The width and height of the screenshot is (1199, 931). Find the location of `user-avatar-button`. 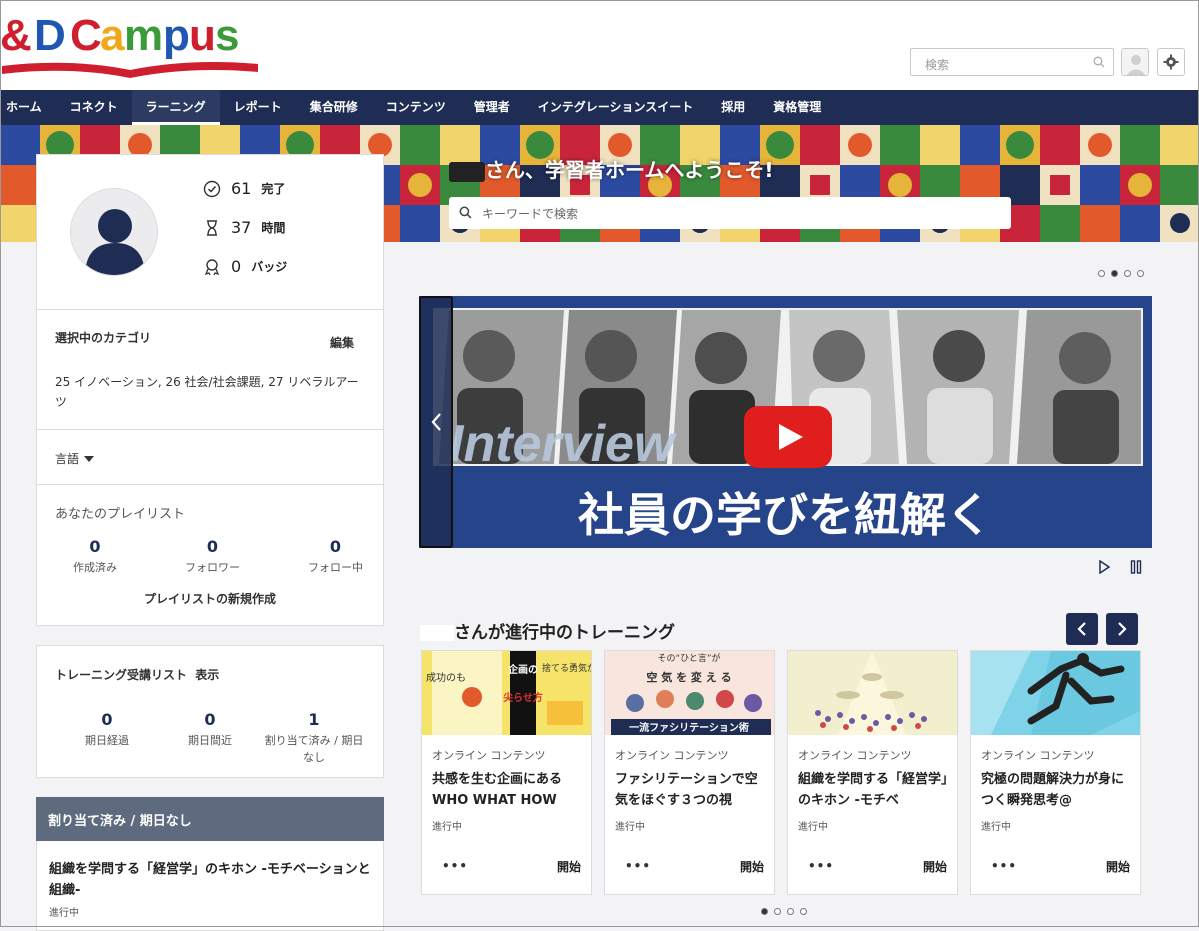

user-avatar-button is located at coordinates (1135, 62).